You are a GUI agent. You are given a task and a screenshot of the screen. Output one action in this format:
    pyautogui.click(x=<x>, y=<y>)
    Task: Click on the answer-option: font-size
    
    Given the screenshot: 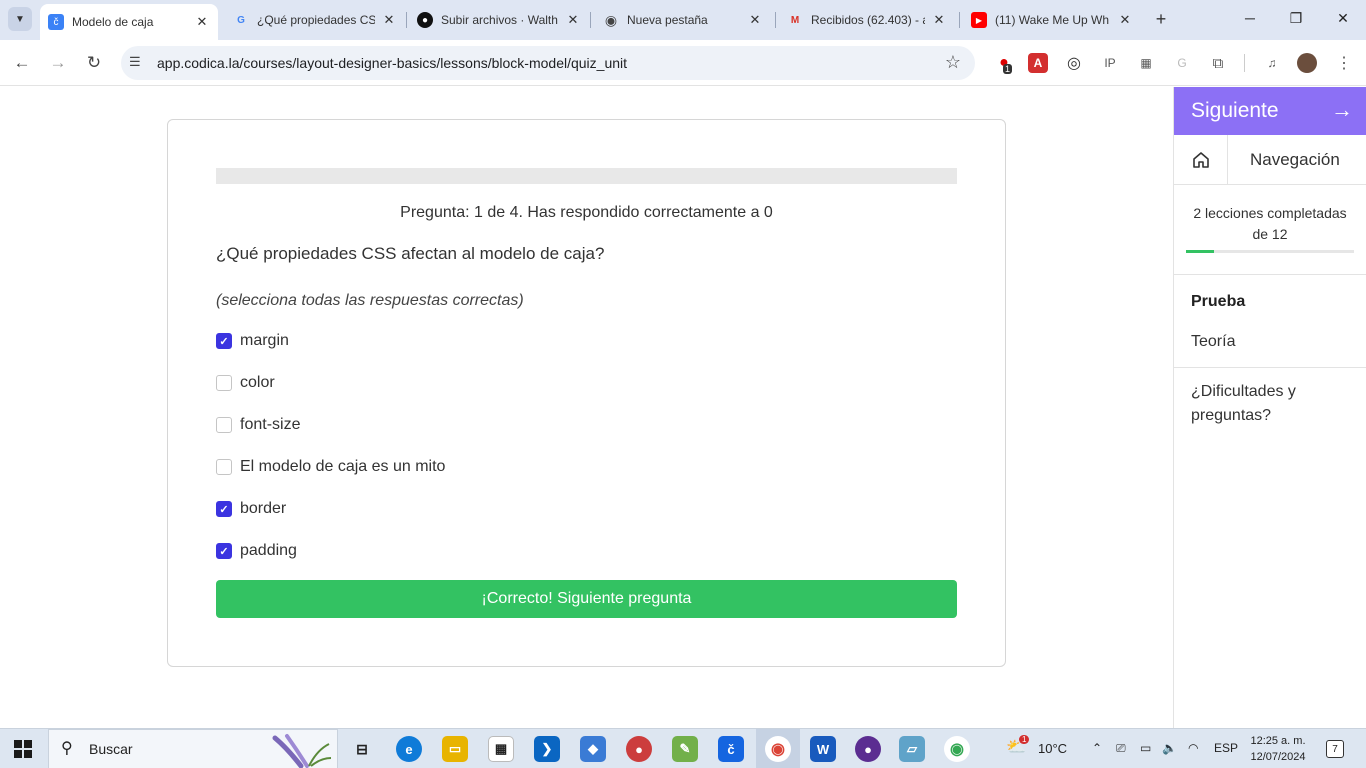 What is the action you would take?
    pyautogui.click(x=258, y=425)
    